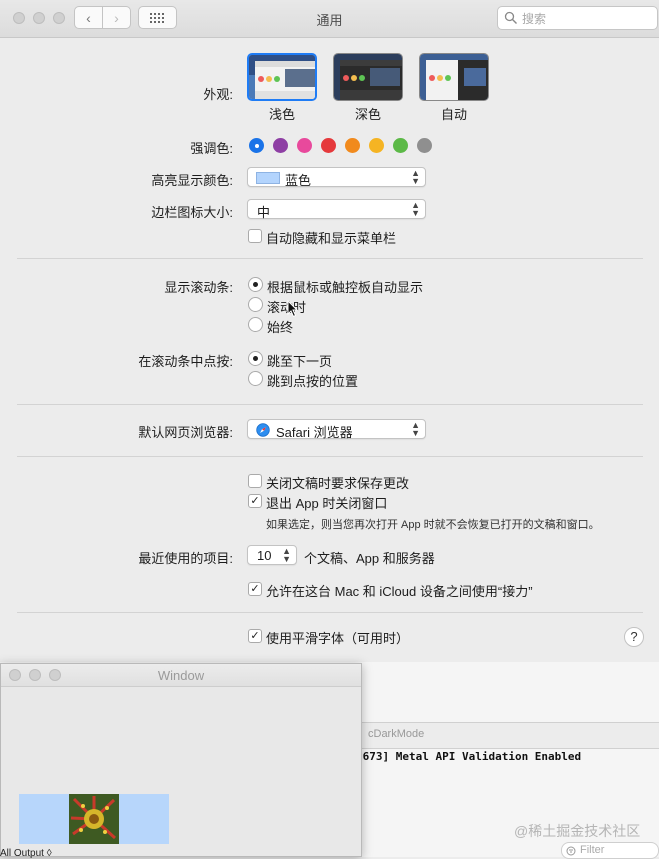 The height and width of the screenshot is (859, 659). I want to click on scrollbar-auto-radio, so click(255, 284).